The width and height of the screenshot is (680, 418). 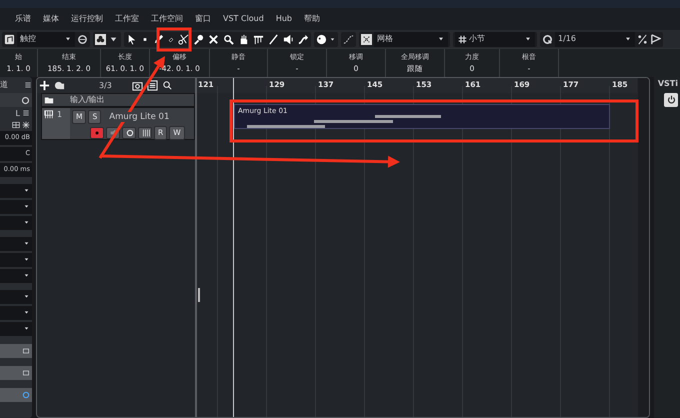 What do you see at coordinates (411, 39) in the screenshot?
I see `grid-dropdown: 网格` at bounding box center [411, 39].